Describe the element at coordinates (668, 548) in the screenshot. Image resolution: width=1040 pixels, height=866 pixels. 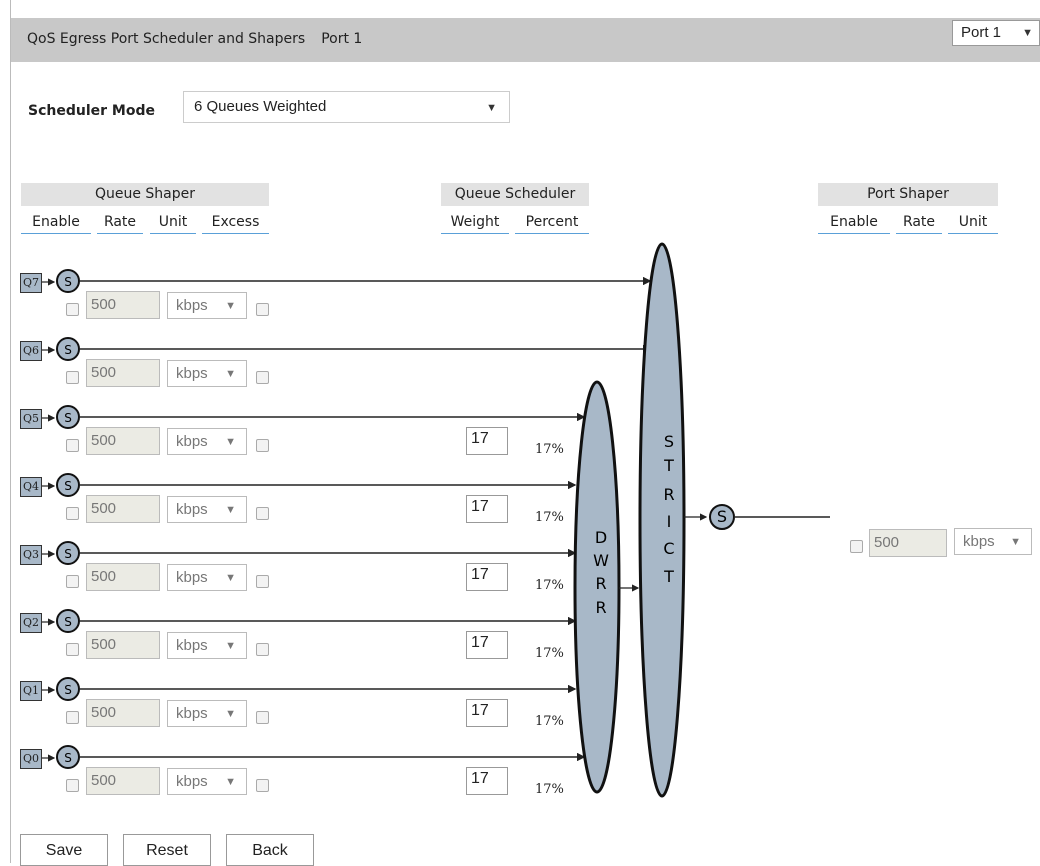
I see `strict-letter: C` at that location.